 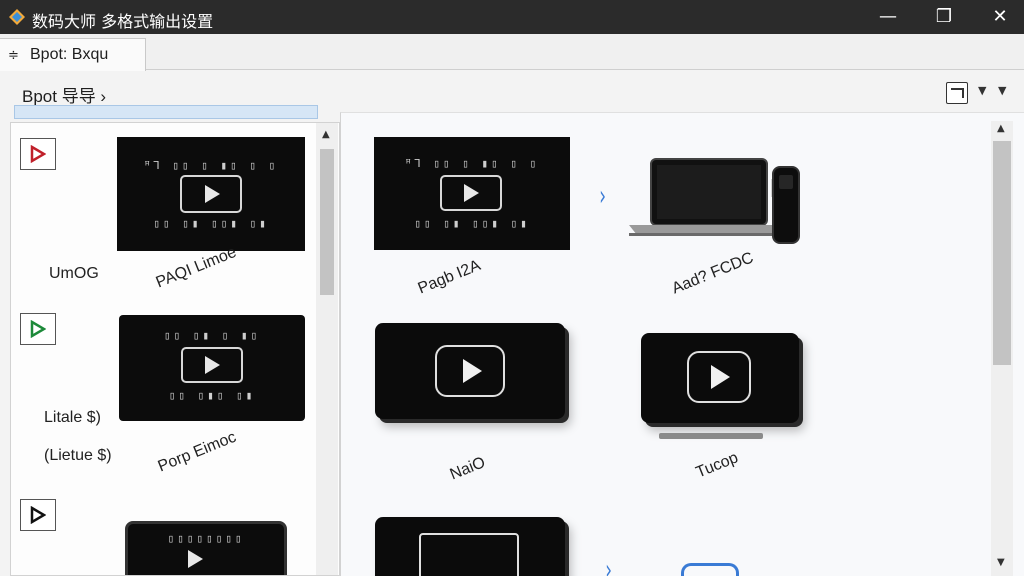 I want to click on thumbnail-glyphs: ▯▯▯▯▯▯▯▯, so click(x=206, y=538).